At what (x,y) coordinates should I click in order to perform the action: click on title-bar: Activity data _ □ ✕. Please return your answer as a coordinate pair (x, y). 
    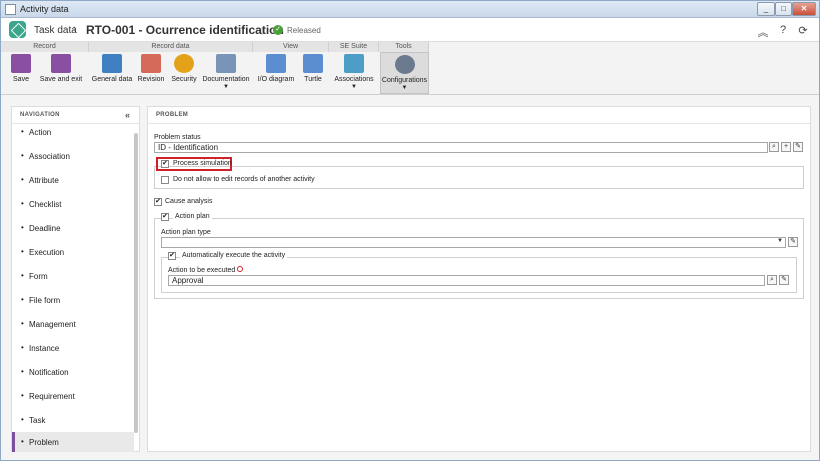
    Looking at the image, I should click on (410, 9).